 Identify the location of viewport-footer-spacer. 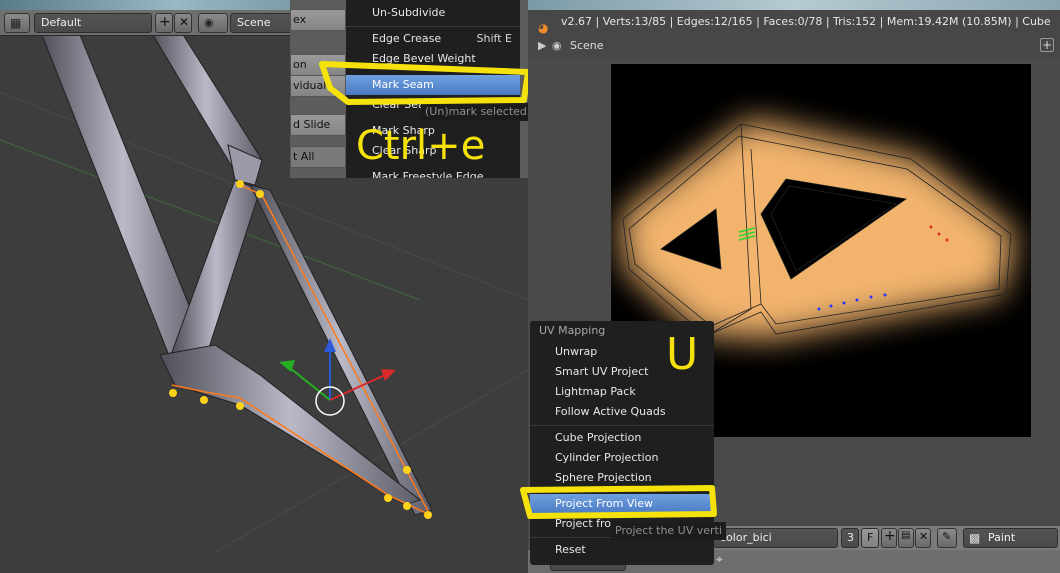
(264, 563).